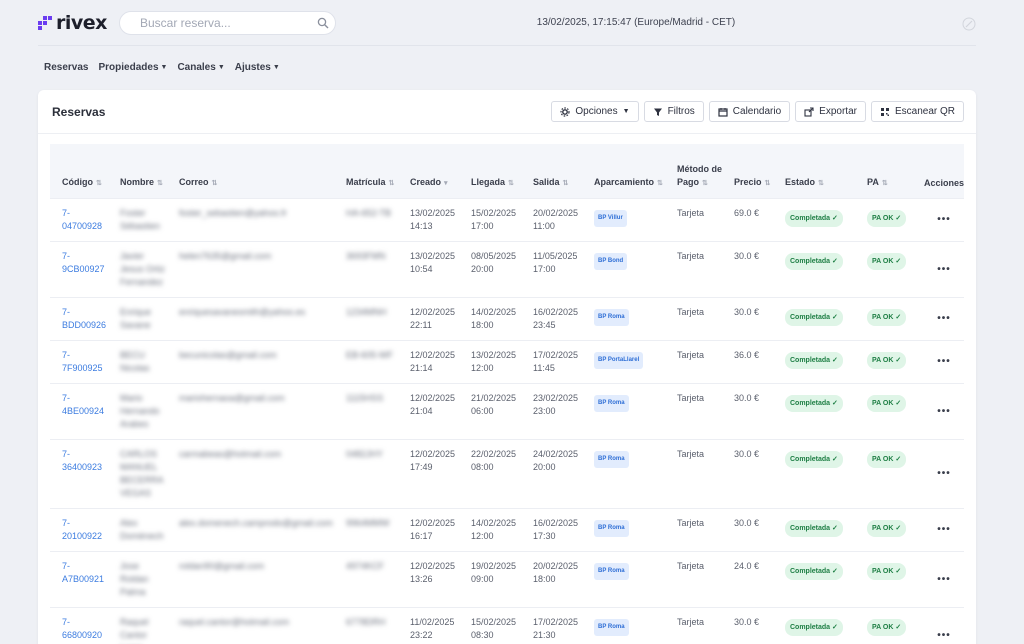  What do you see at coordinates (137, 578) in the screenshot?
I see `cell-nombre: Jose Roldan Palma` at bounding box center [137, 578].